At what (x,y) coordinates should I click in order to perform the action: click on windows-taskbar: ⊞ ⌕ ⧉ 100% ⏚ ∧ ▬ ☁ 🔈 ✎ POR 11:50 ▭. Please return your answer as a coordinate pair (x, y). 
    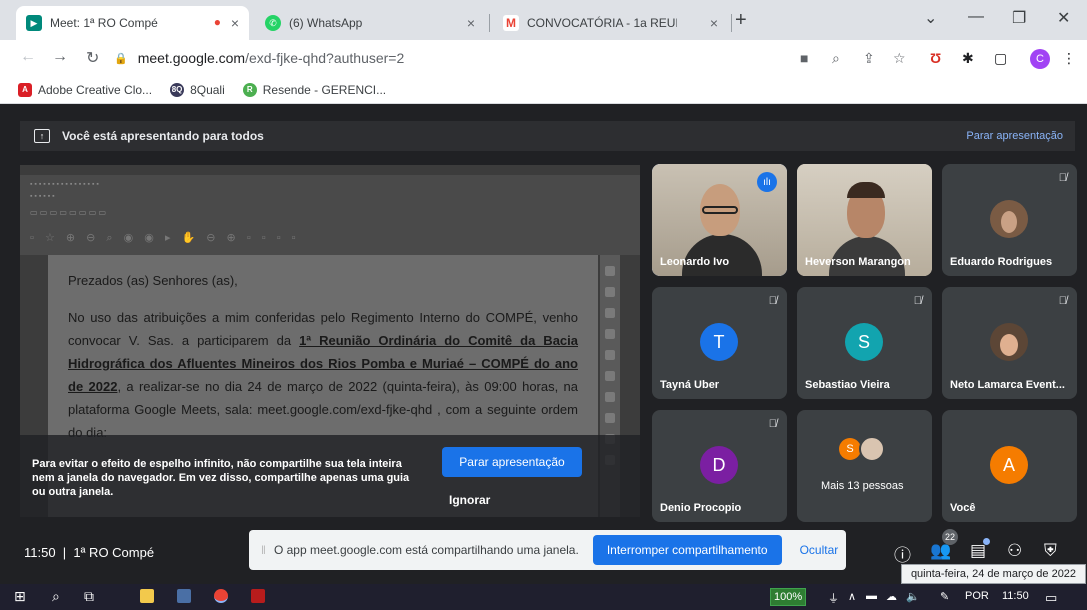
    Looking at the image, I should click on (543, 597).